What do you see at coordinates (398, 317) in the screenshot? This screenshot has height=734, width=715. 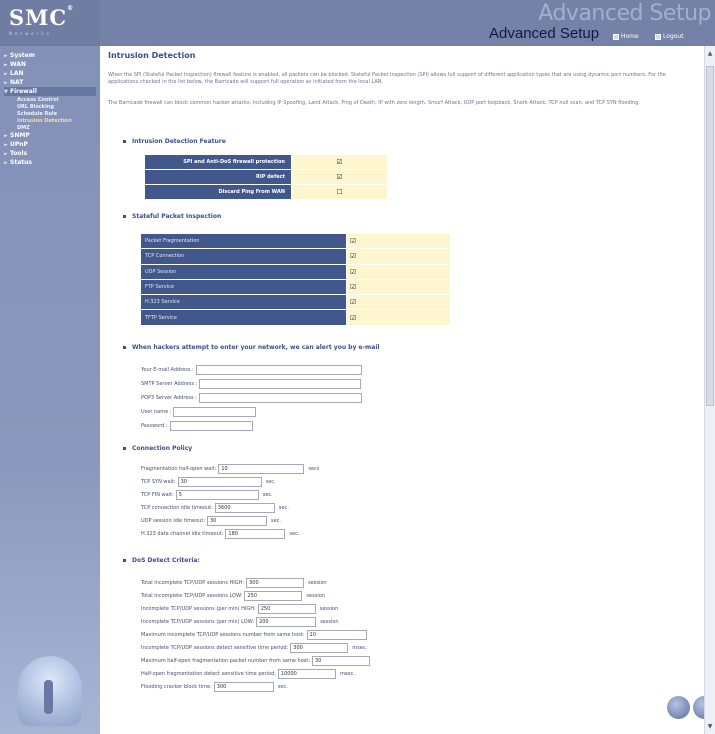 I see `spi-checkbox-tftp: ☑` at bounding box center [398, 317].